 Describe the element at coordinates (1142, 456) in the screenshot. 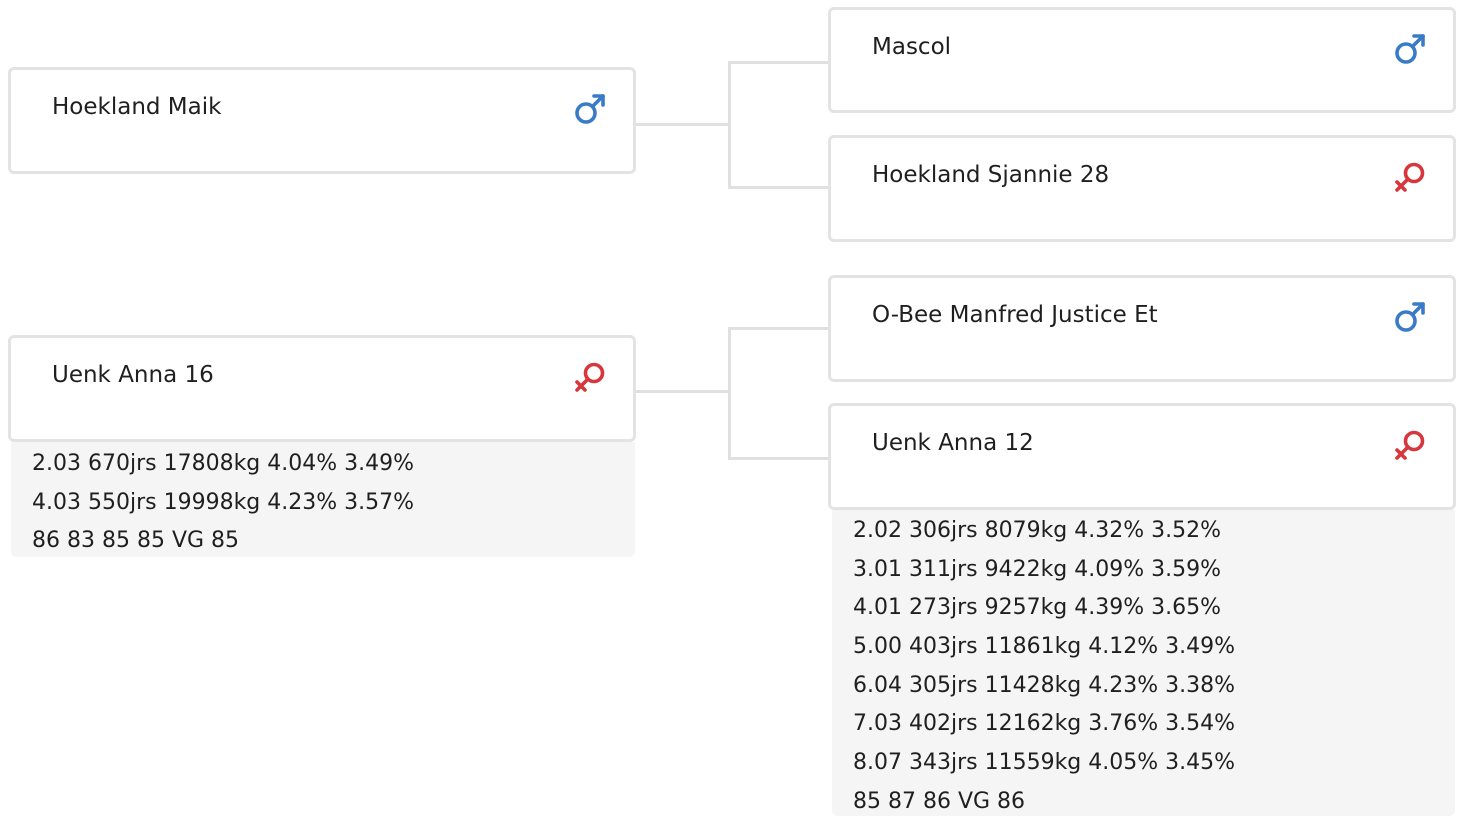

I see `maternal-granddam-card: Uenk Anna 12` at that location.